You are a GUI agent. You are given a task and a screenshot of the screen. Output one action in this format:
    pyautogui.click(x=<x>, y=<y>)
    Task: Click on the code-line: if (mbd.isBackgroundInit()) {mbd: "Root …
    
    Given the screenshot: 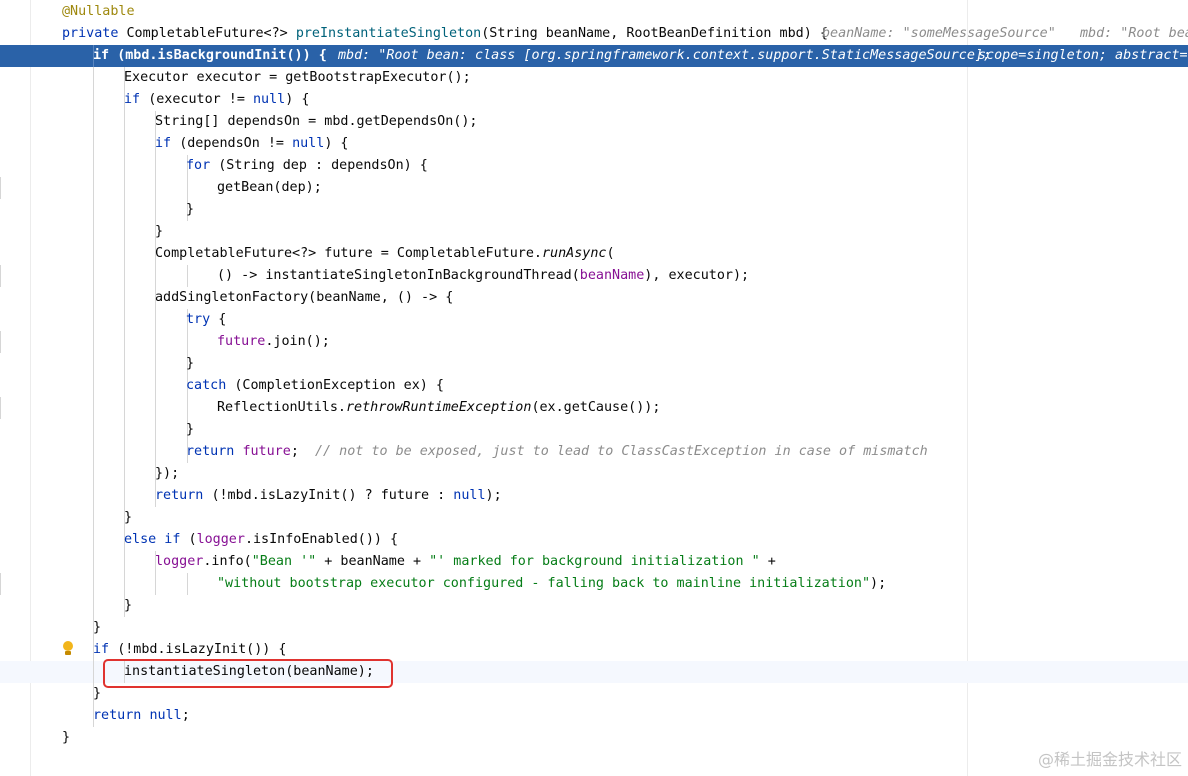 What is the action you would take?
    pyautogui.click(x=594, y=56)
    